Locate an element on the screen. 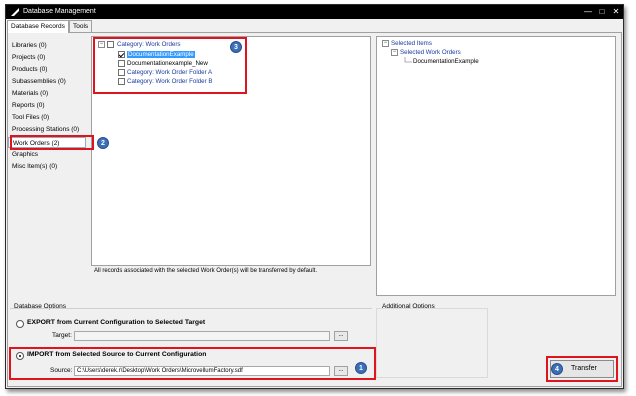 This screenshot has width=636, height=396. tab-tools: Tools is located at coordinates (81, 26).